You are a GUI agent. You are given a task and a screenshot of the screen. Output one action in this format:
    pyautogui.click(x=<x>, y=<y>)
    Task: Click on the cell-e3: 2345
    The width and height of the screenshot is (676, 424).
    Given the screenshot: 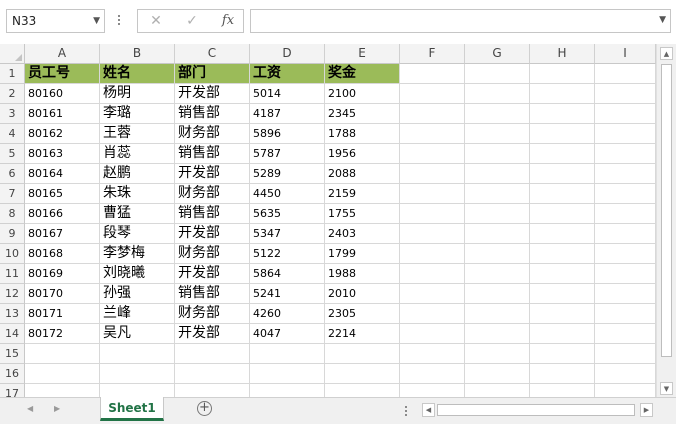 What is the action you would take?
    pyautogui.click(x=362, y=114)
    